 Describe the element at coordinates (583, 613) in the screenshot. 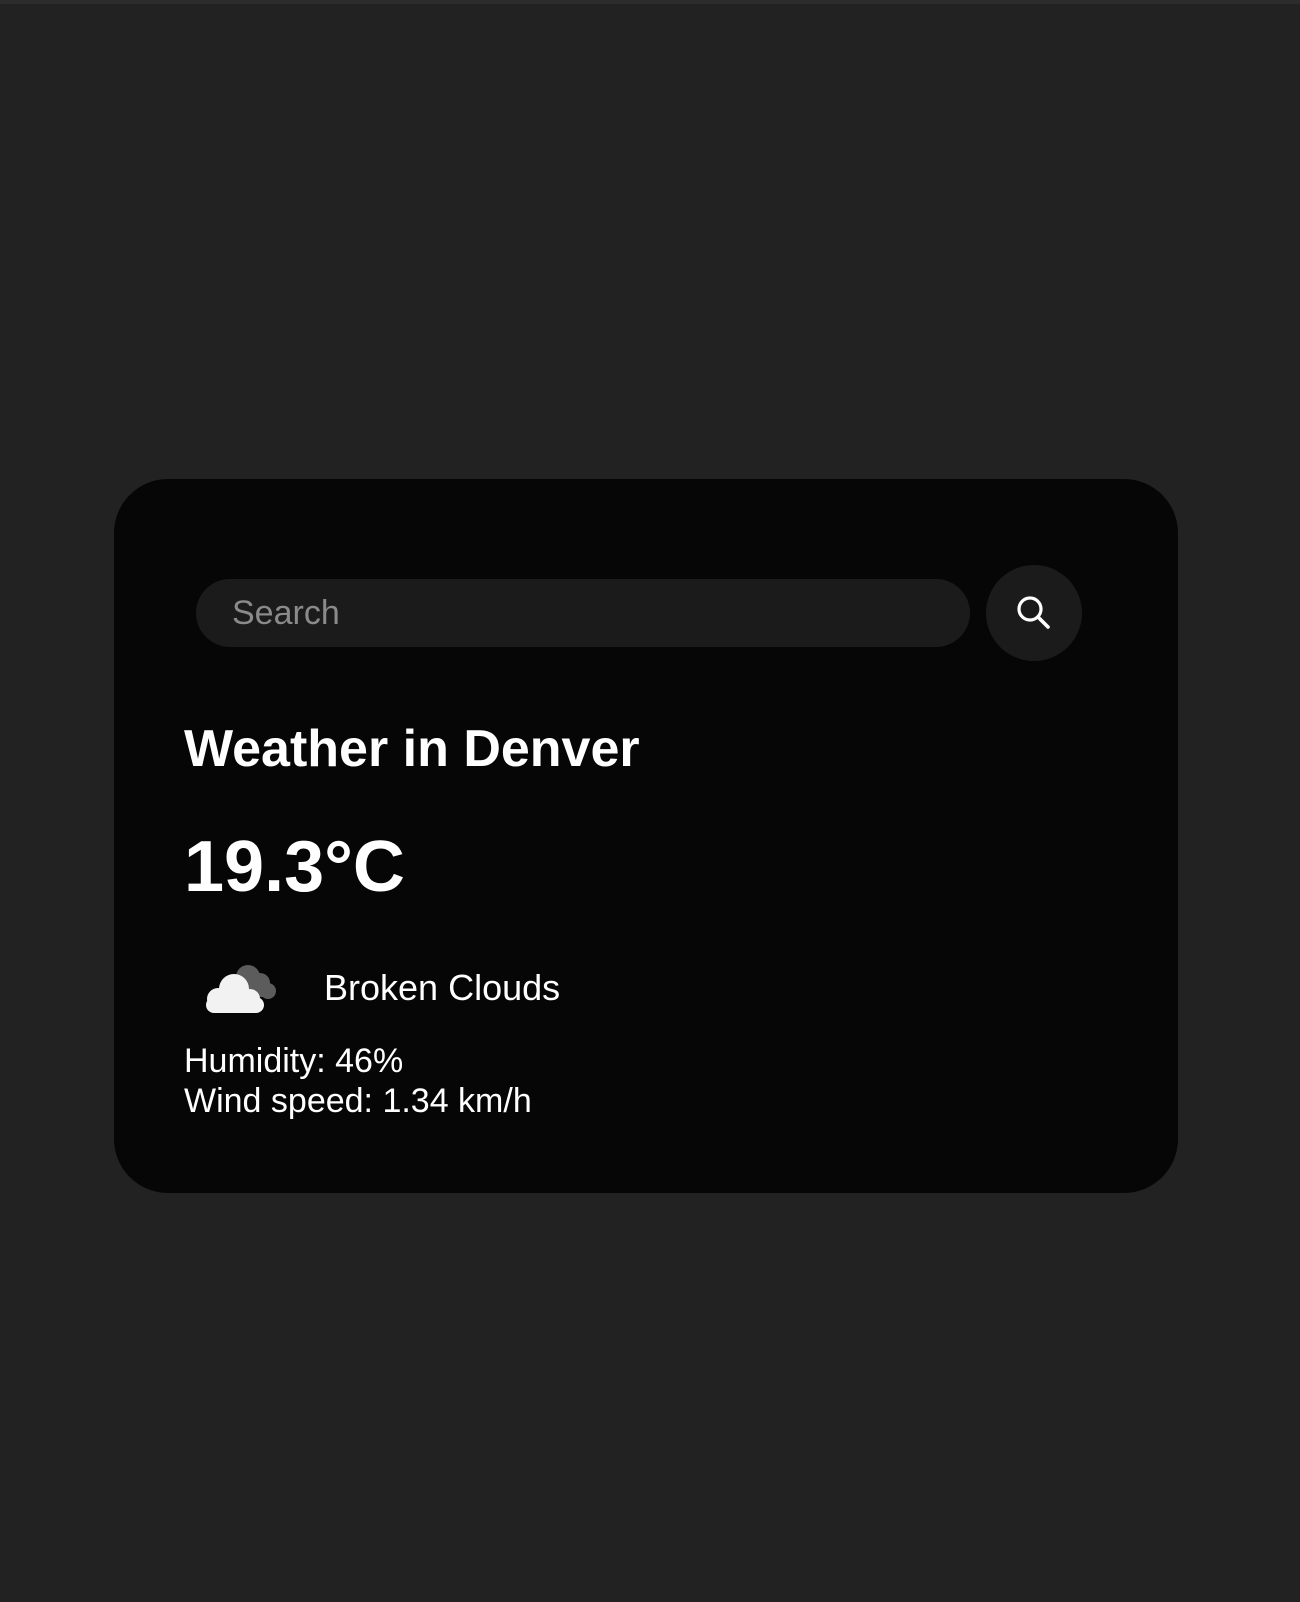

I see `search-input` at that location.